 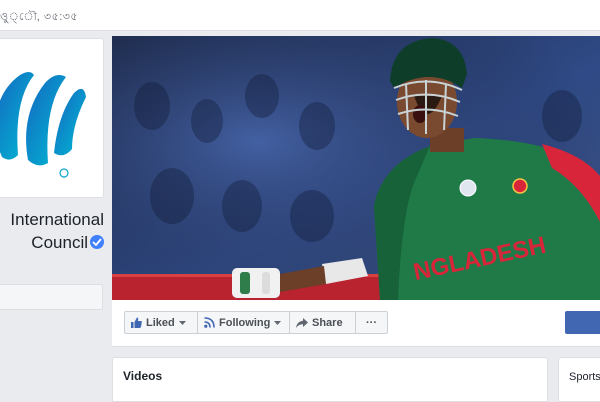 I want to click on rss-icon, so click(x=209, y=322).